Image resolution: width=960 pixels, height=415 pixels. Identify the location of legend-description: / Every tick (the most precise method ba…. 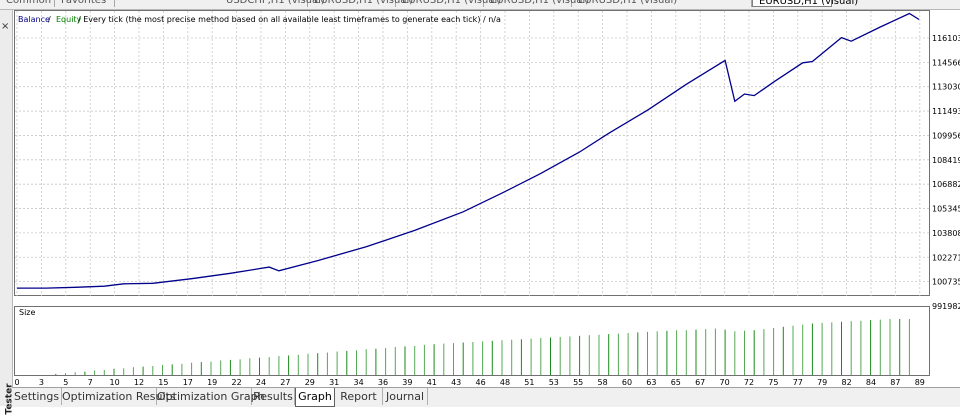
(289, 19).